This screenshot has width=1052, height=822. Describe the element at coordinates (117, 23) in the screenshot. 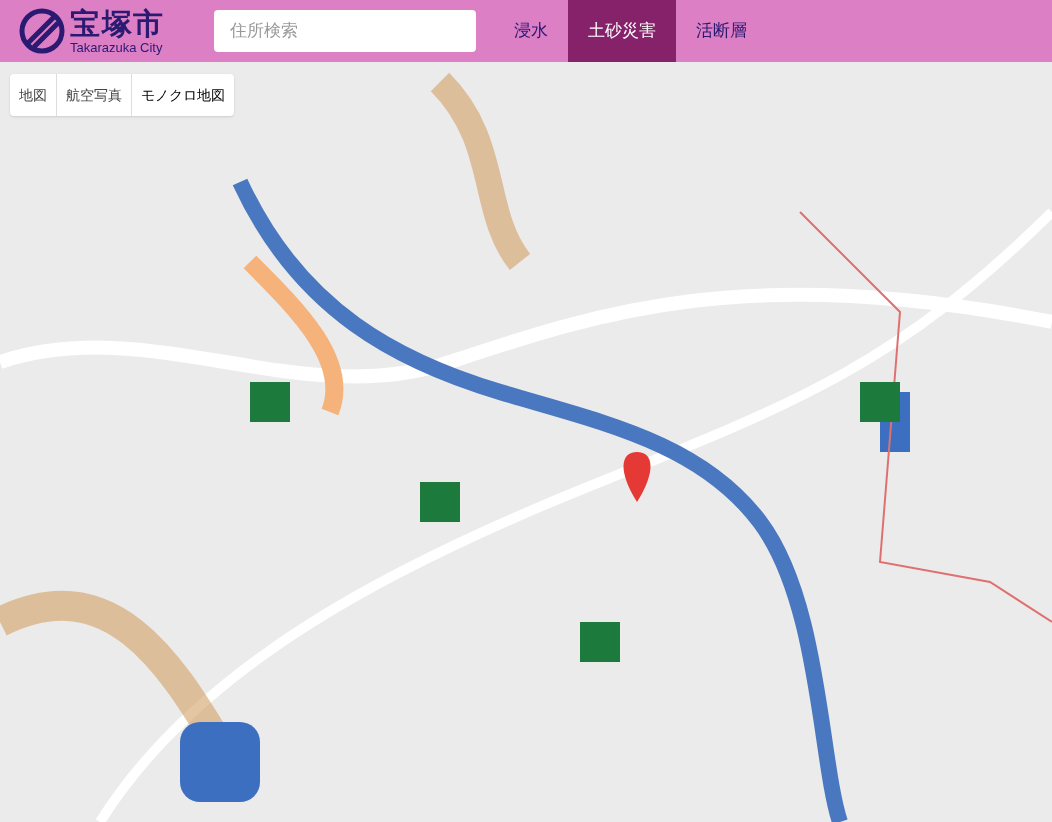

I see `logo-title: 宝塚市` at that location.